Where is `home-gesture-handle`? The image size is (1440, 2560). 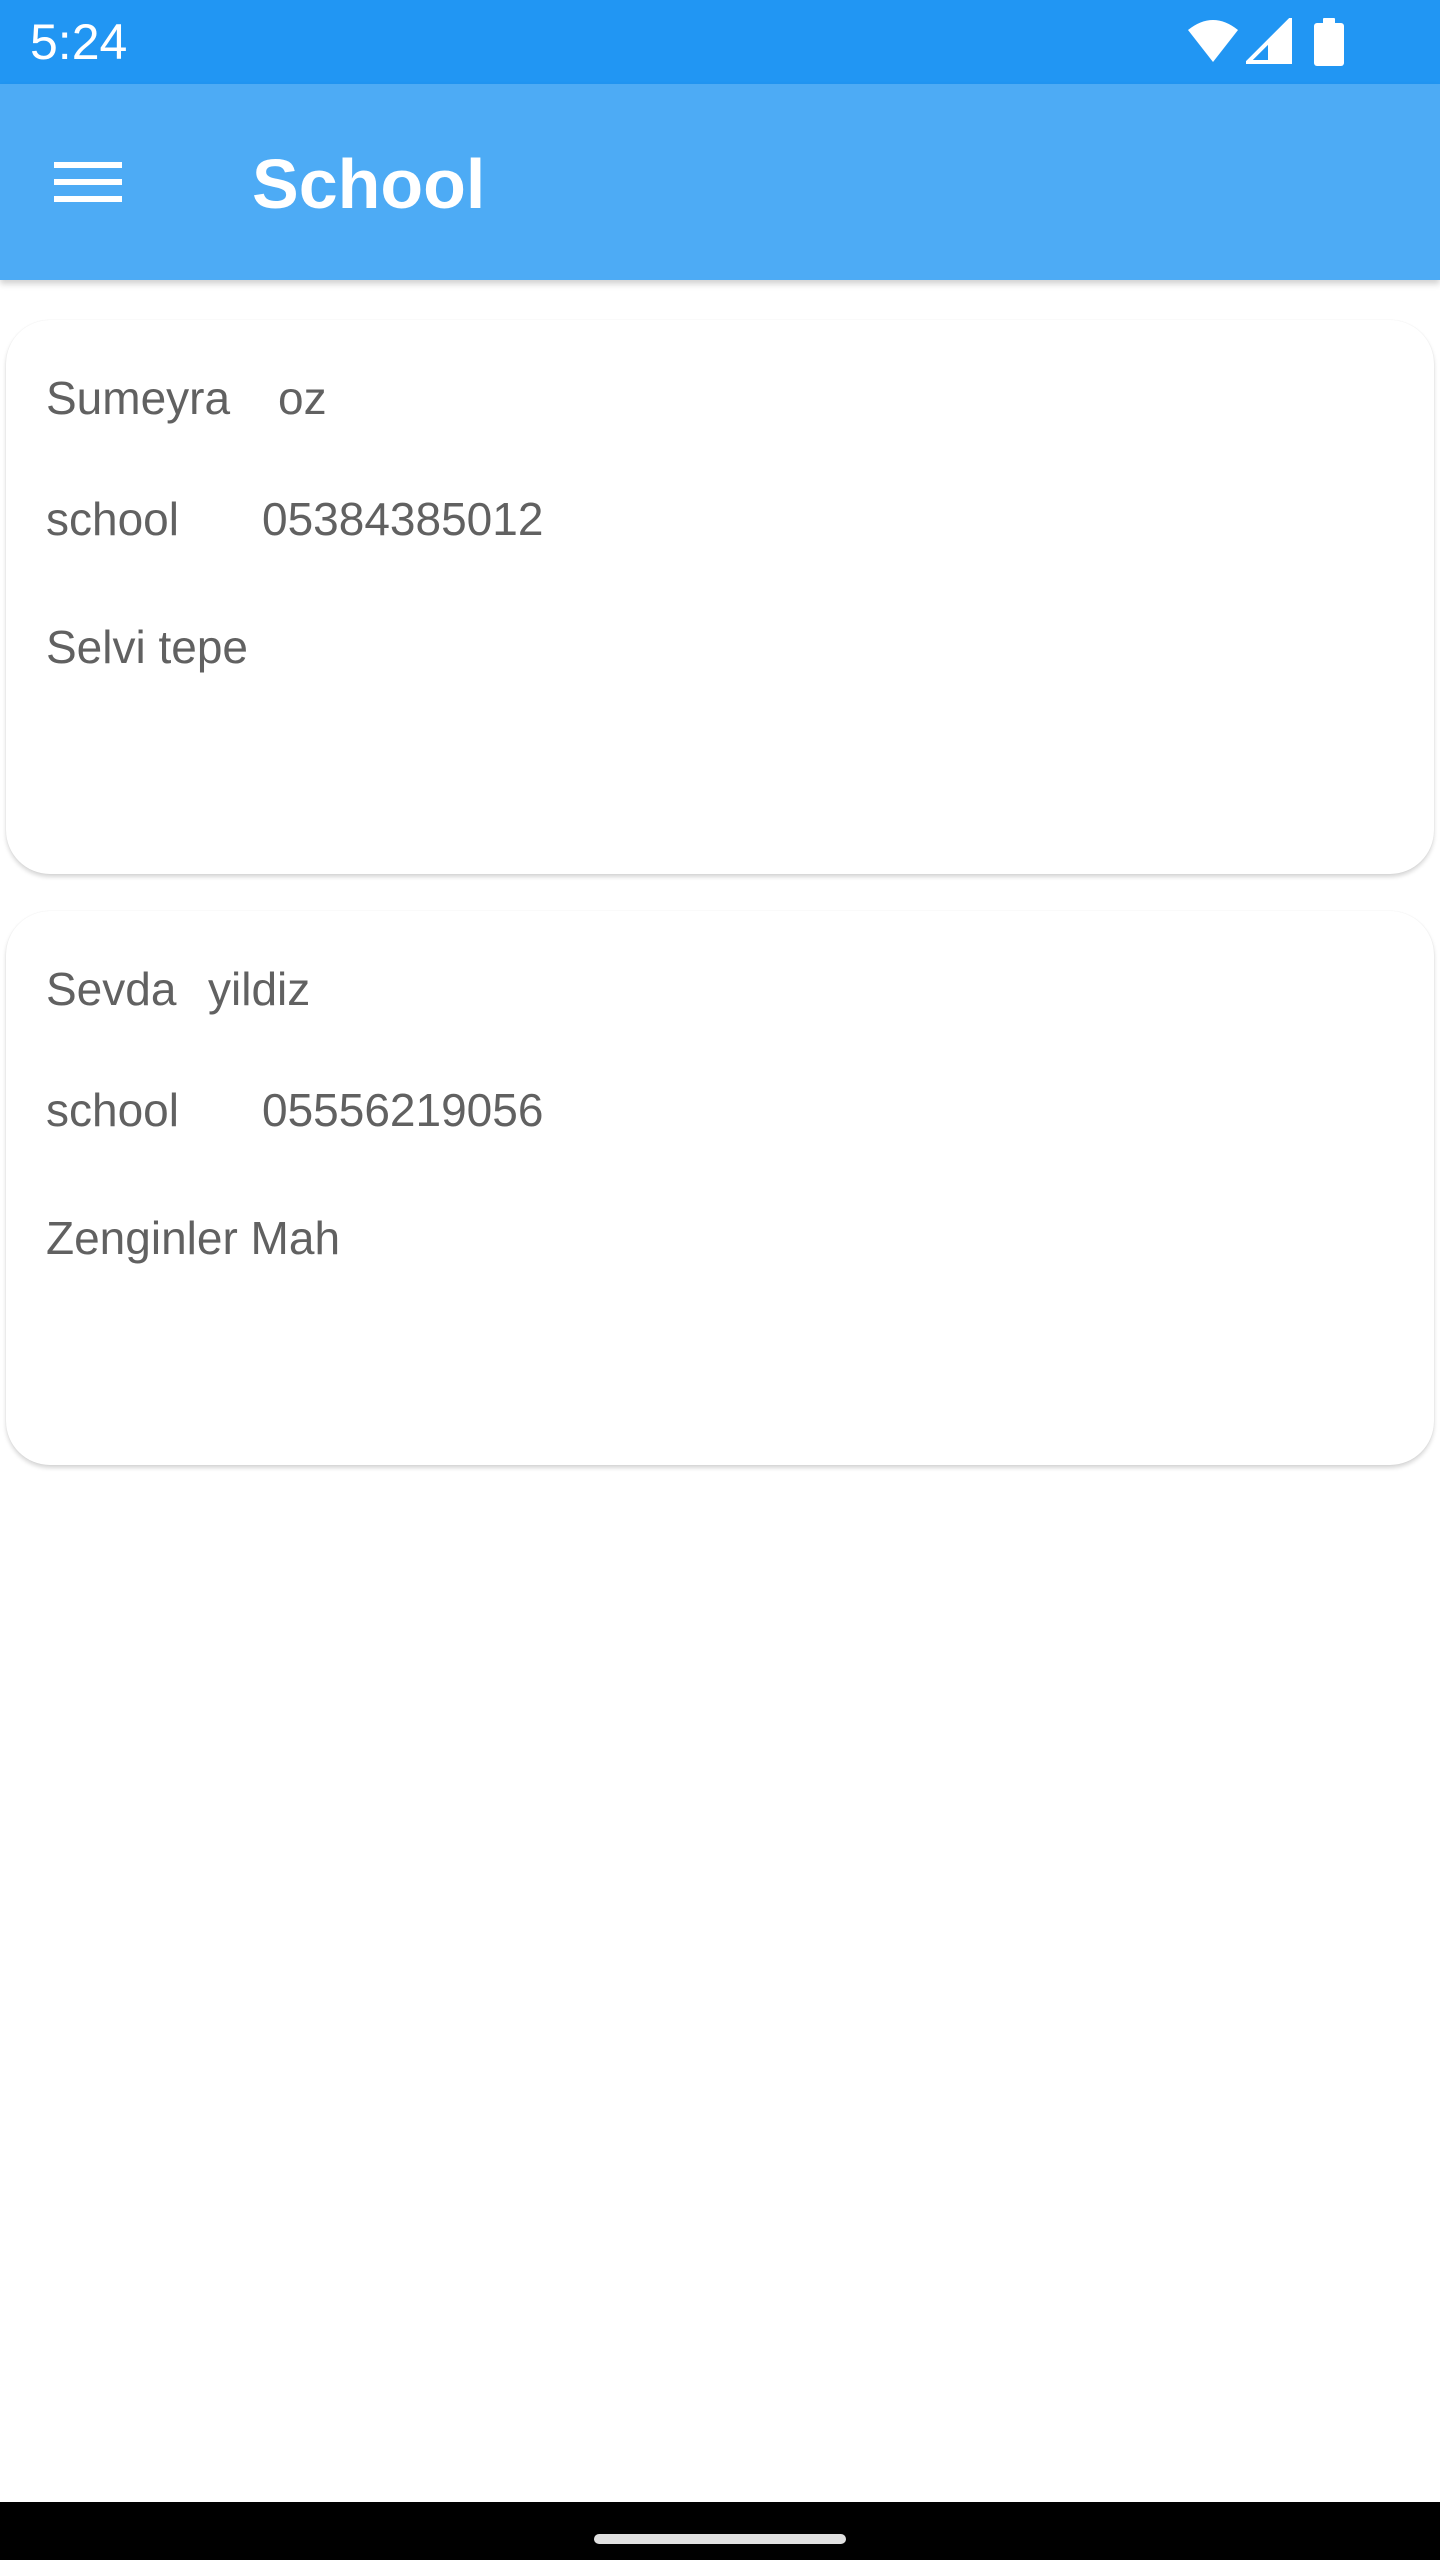
home-gesture-handle is located at coordinates (720, 2539).